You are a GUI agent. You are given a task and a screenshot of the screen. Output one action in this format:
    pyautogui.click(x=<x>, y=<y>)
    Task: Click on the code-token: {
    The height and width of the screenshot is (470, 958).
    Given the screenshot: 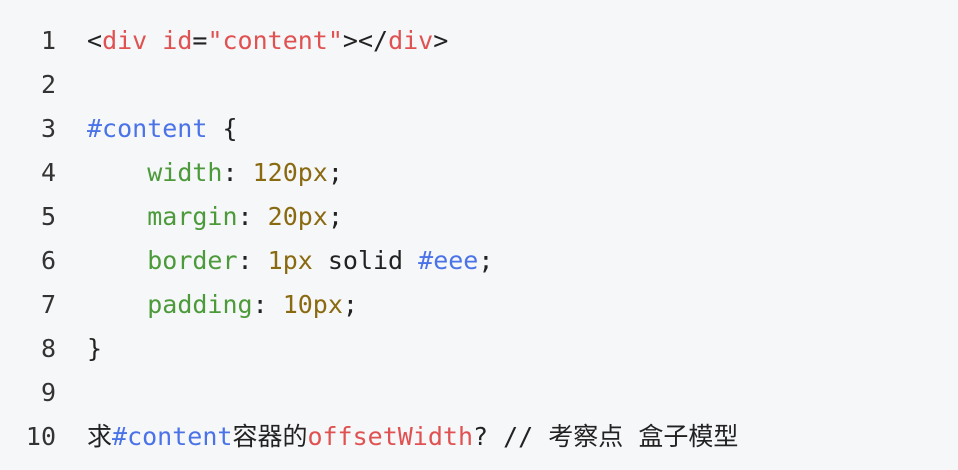 What is the action you would take?
    pyautogui.click(x=222, y=128)
    